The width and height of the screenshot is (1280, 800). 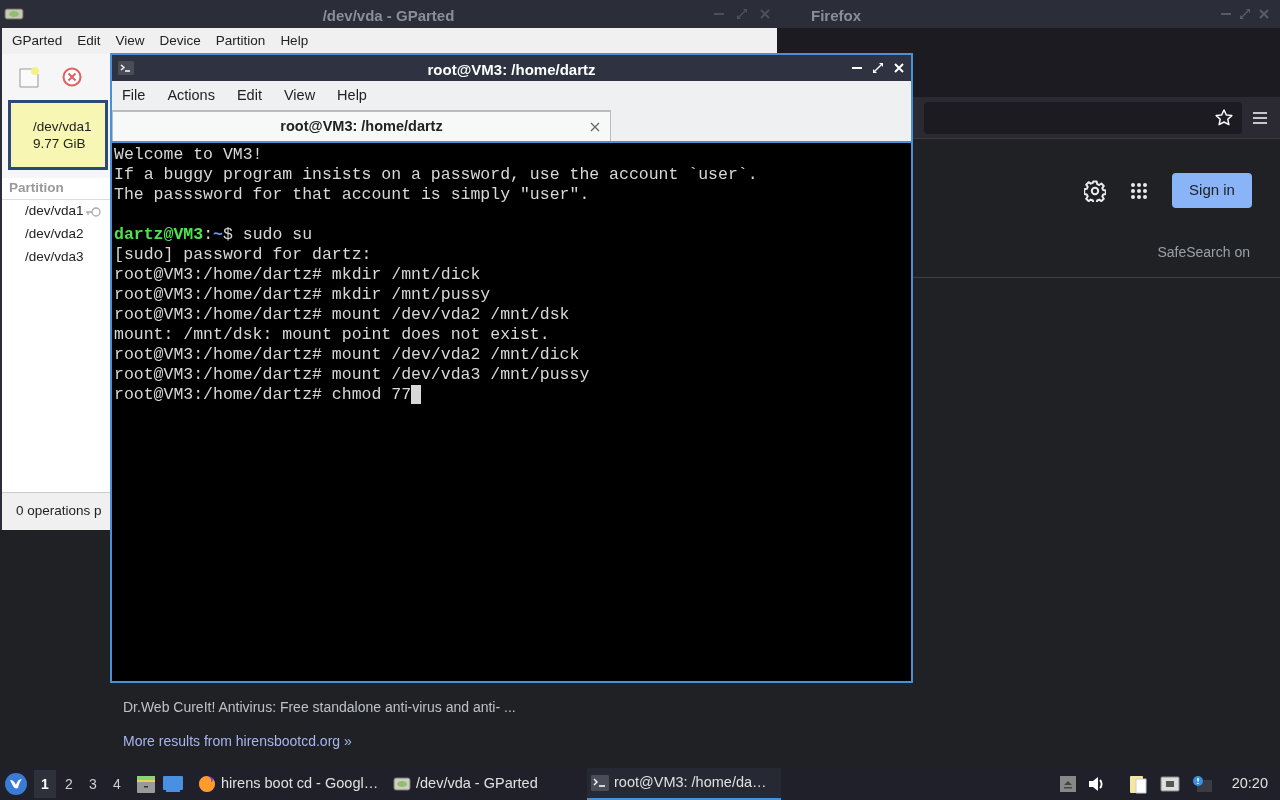 I want to click on menu-item: GParted, so click(x=37, y=41).